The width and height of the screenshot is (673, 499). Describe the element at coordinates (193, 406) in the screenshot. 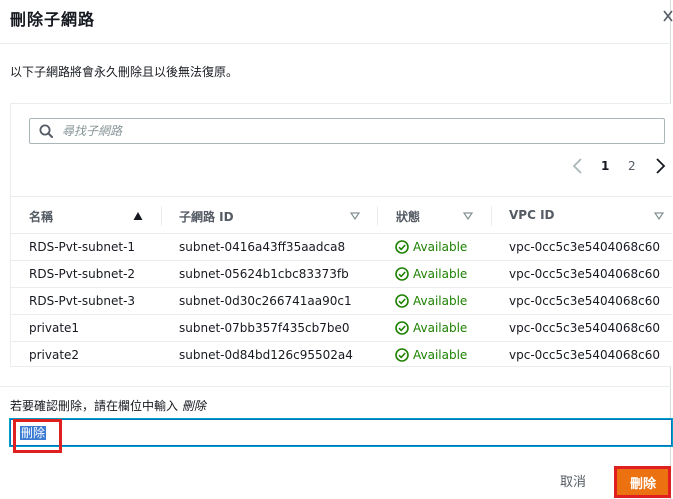

I see `confirm-keyword: 刪除` at that location.